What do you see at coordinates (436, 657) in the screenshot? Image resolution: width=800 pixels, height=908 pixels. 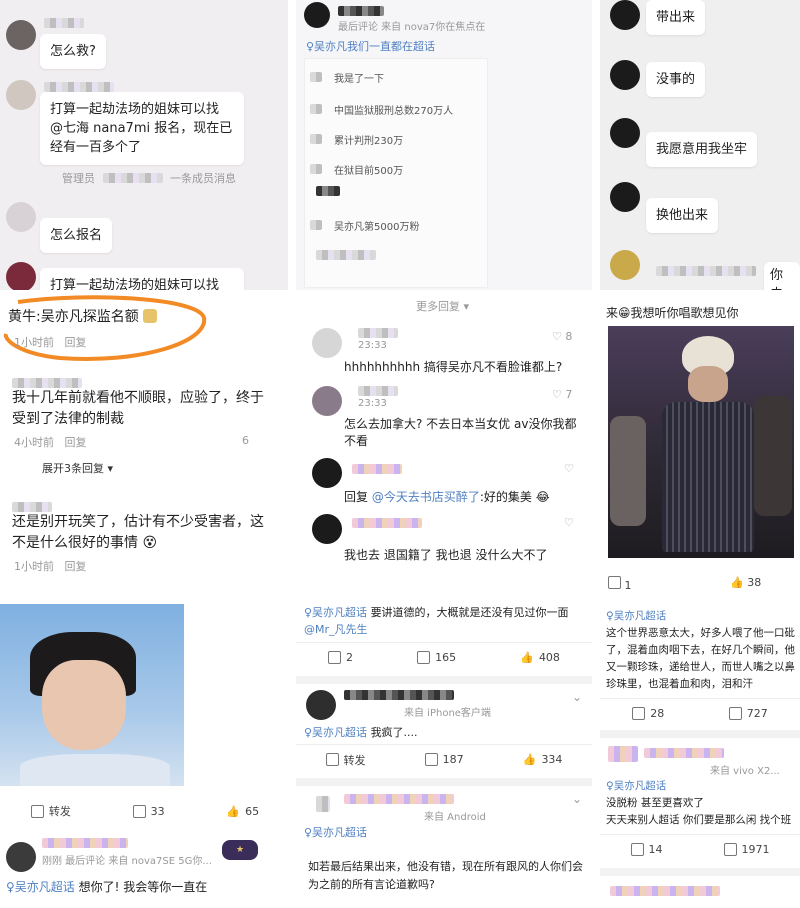 I see `comment-button: 165` at bounding box center [436, 657].